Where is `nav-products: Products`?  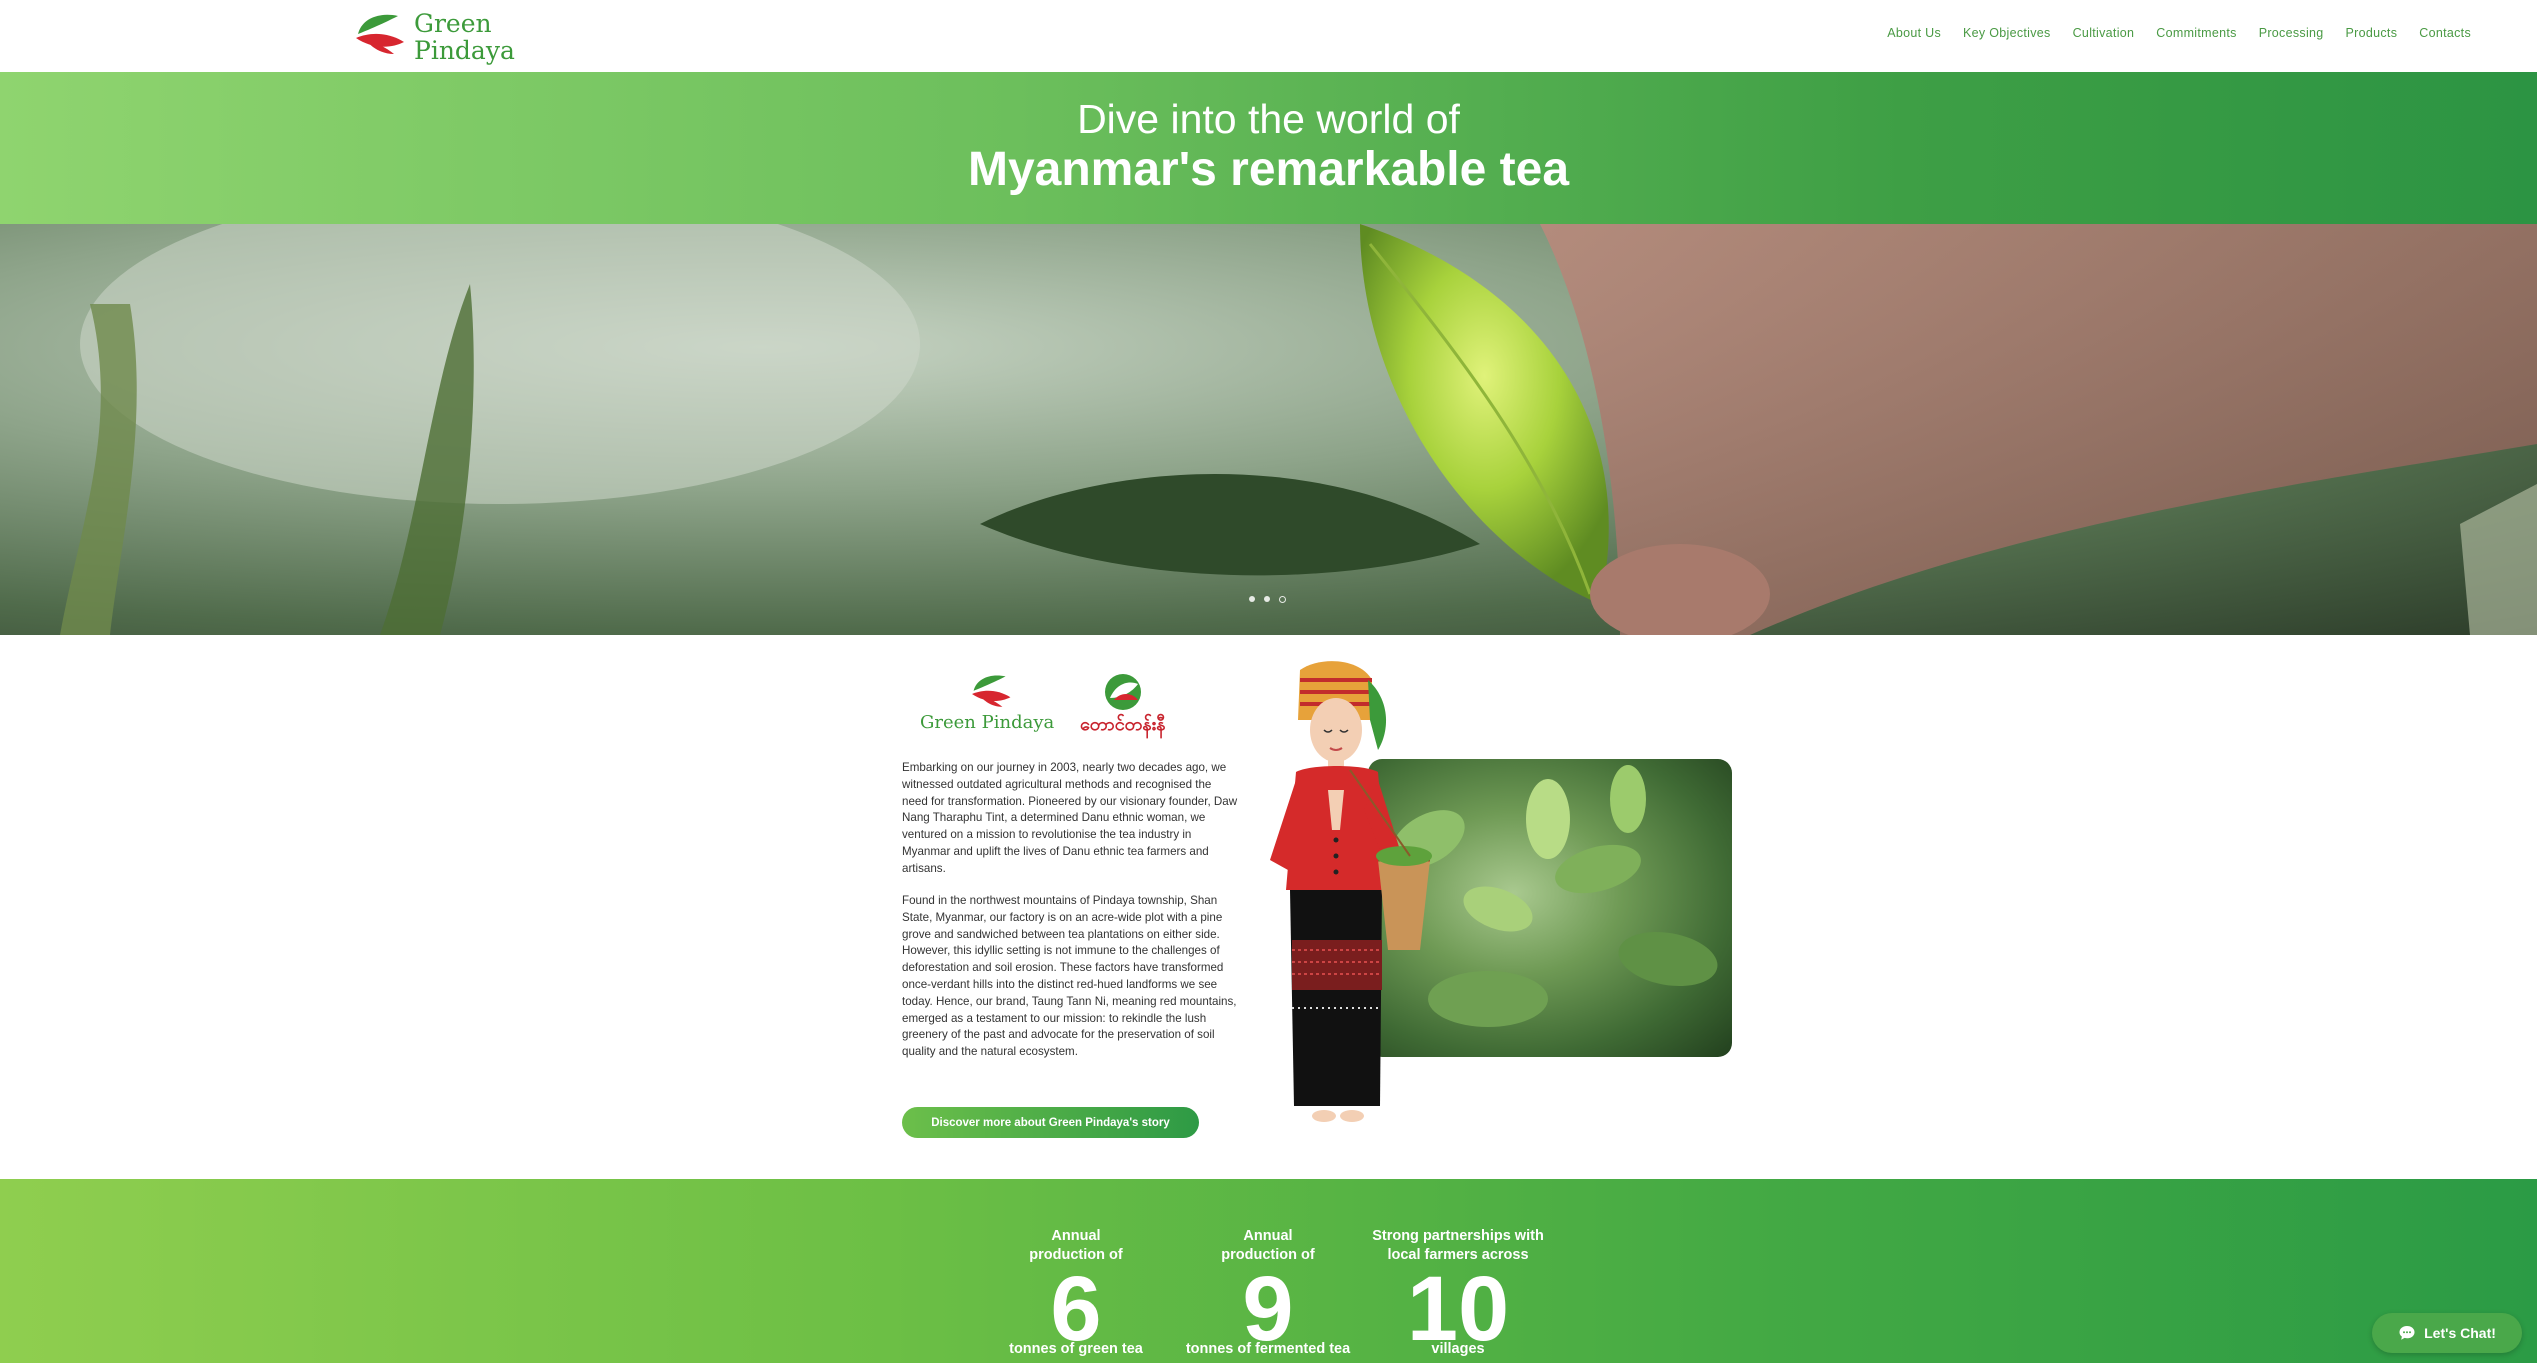
nav-products: Products is located at coordinates (2372, 33).